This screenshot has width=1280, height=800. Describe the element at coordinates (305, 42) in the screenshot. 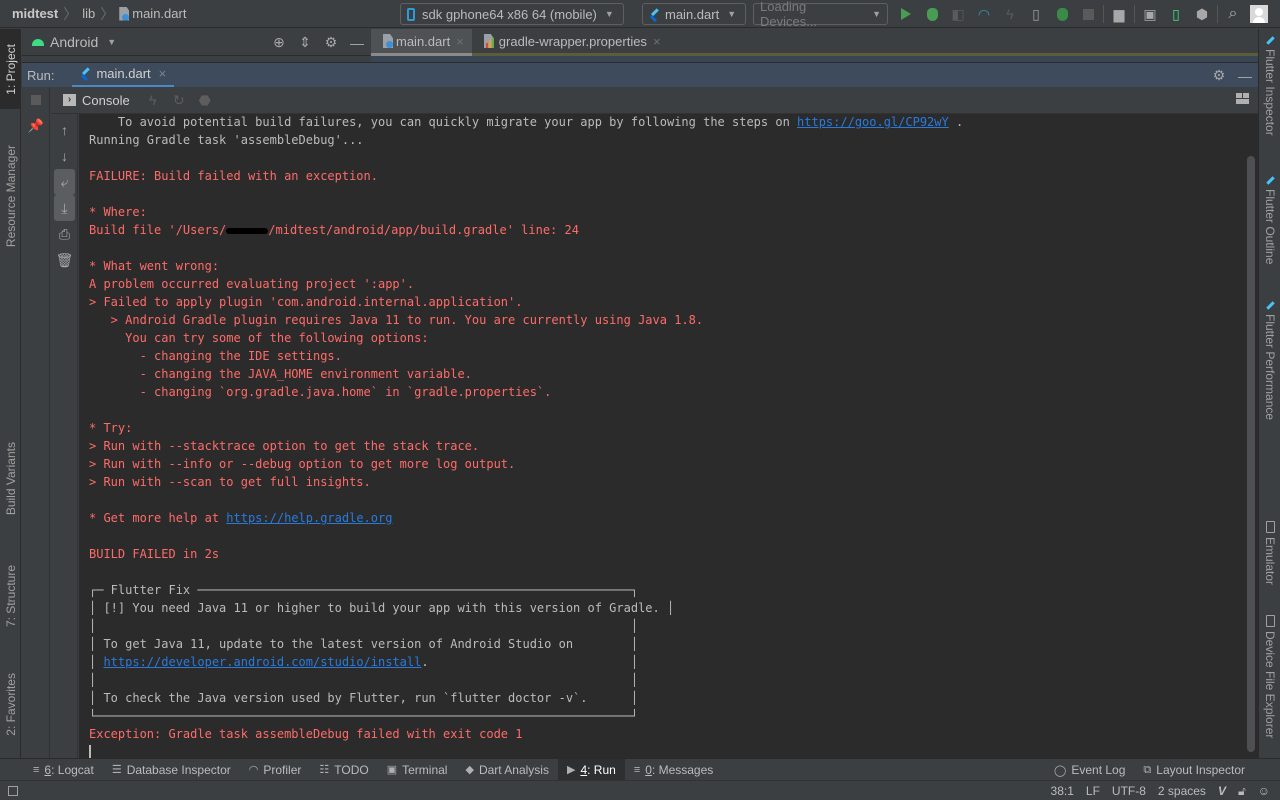

I see `collapse-all-icon: ⇕` at that location.